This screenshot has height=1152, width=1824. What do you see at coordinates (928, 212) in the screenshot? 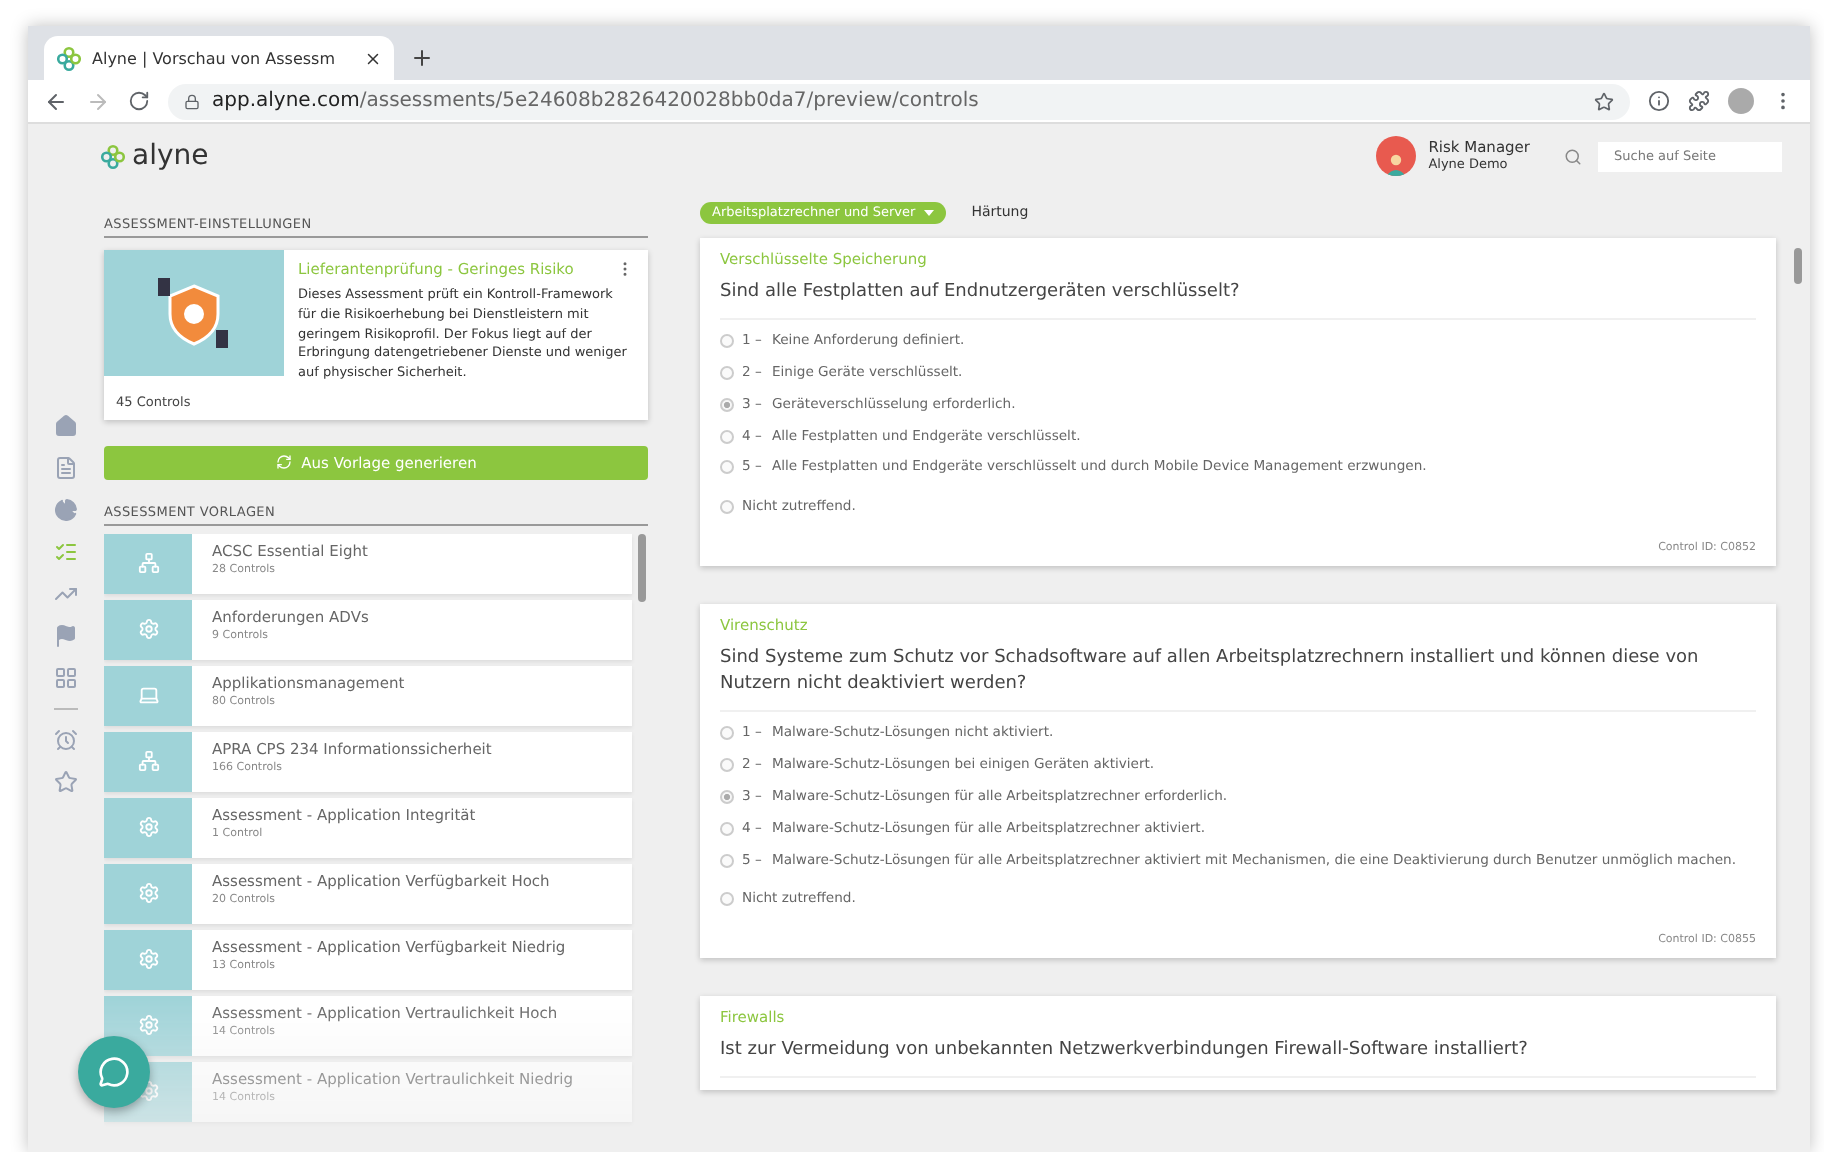
I see `caret-icon` at bounding box center [928, 212].